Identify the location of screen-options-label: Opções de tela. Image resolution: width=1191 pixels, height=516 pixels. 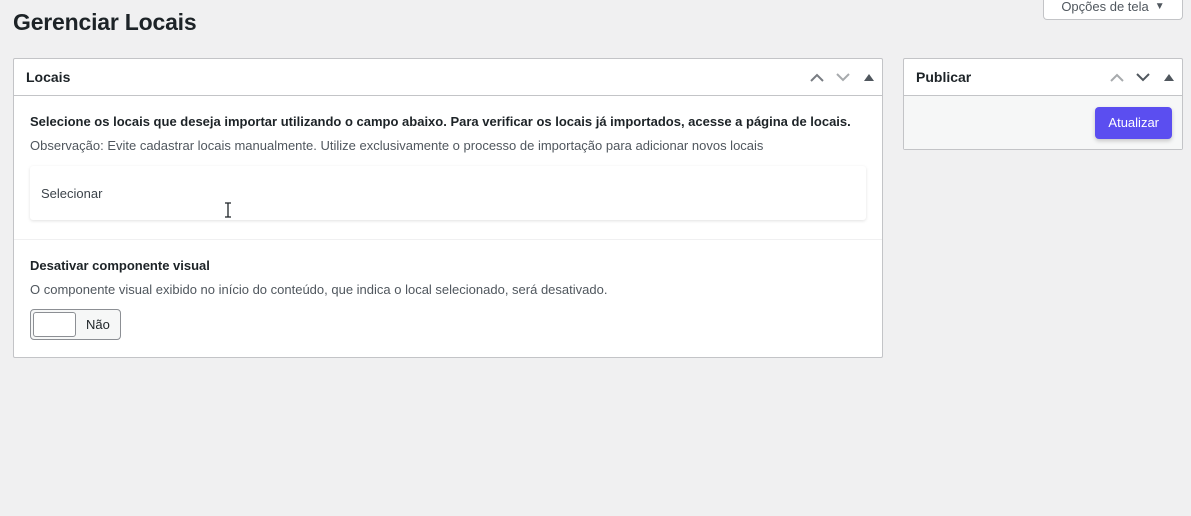
(1105, 7).